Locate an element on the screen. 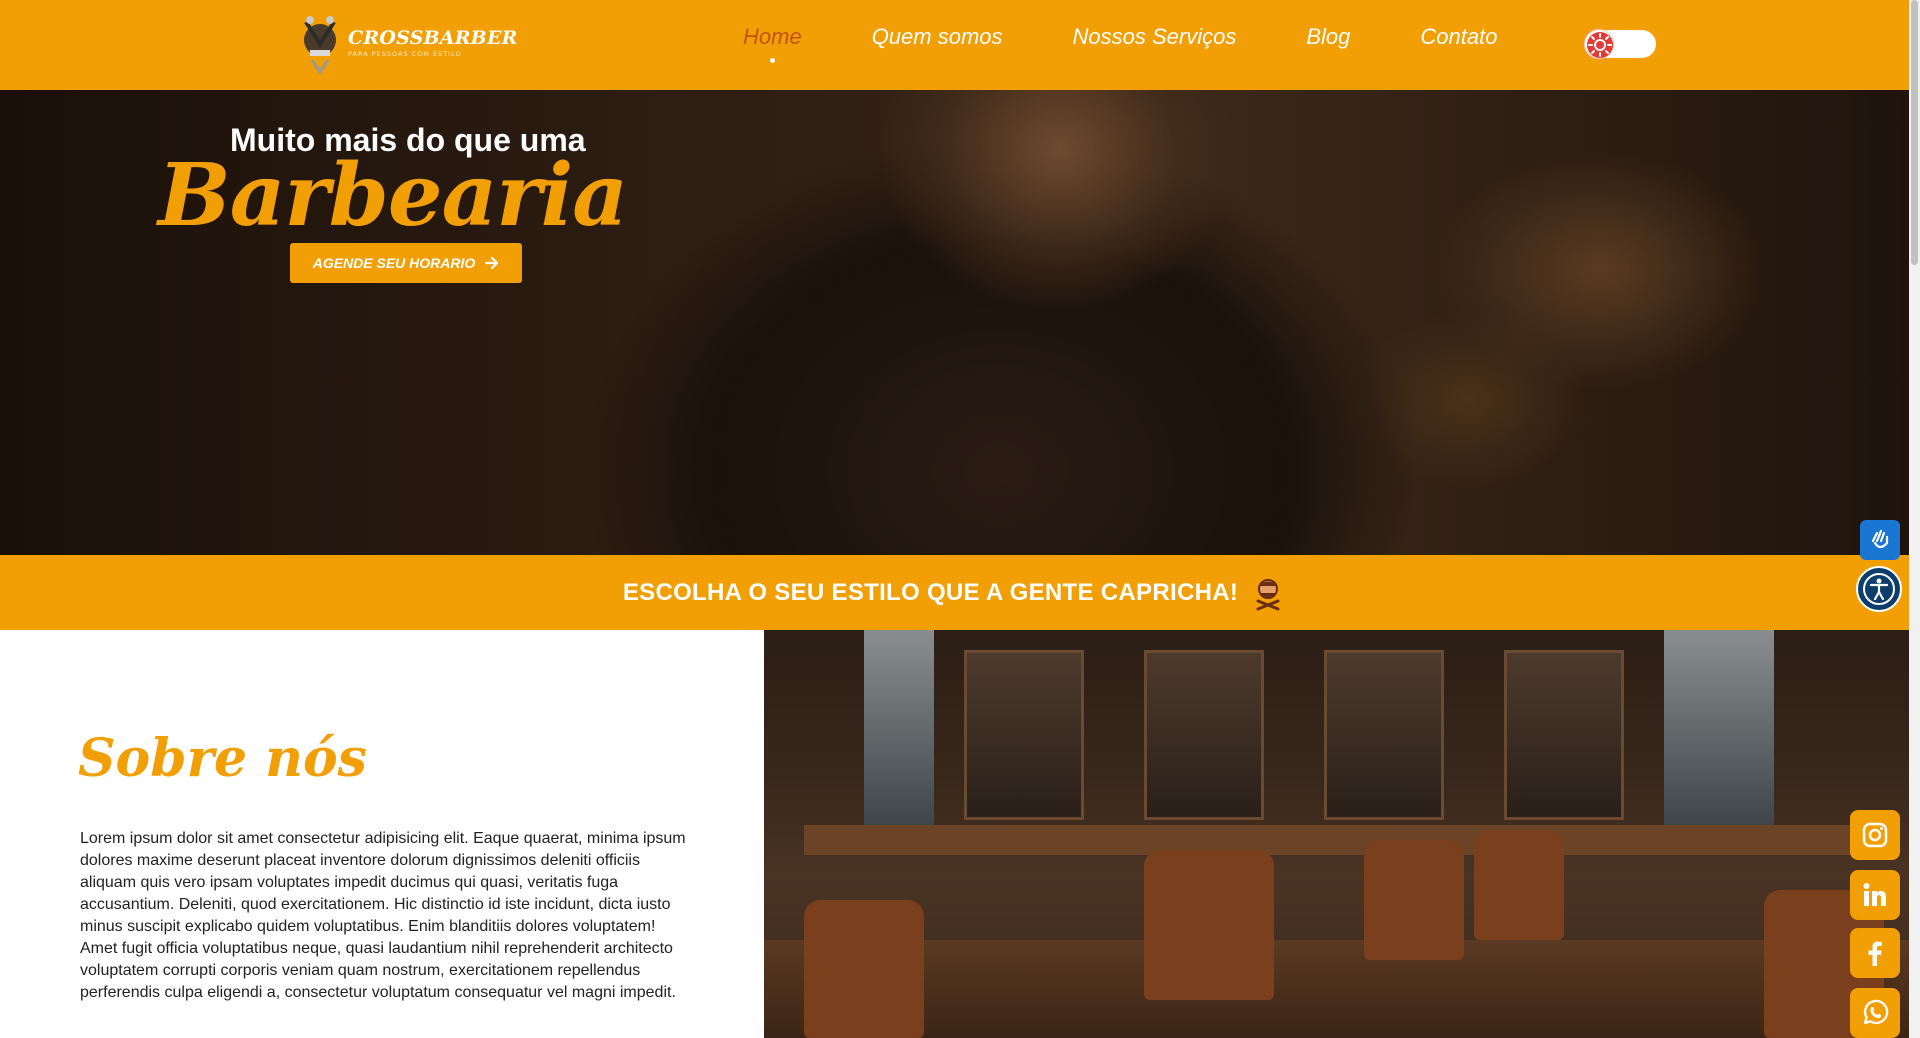 The width and height of the screenshot is (1920, 1038). logo: CROSSBARBER PARA PESSOAS COM ESTILO is located at coordinates (408, 42).